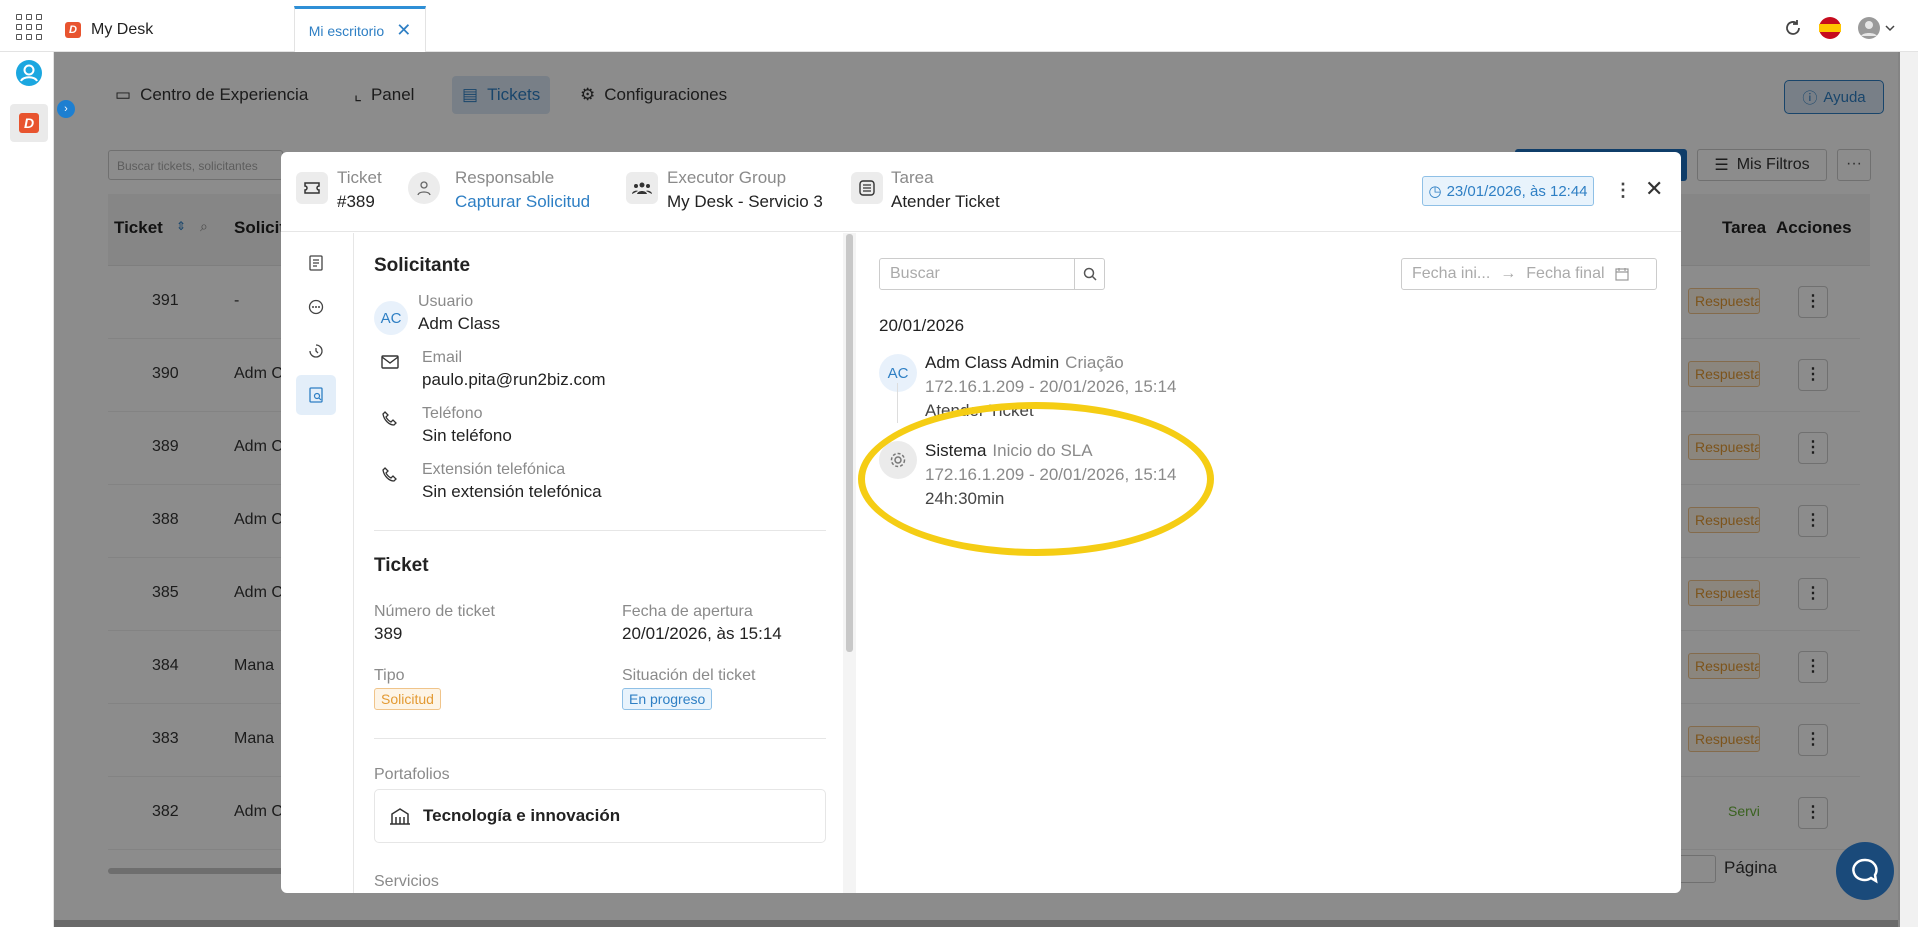  I want to click on modal-side-rail, so click(317, 563).